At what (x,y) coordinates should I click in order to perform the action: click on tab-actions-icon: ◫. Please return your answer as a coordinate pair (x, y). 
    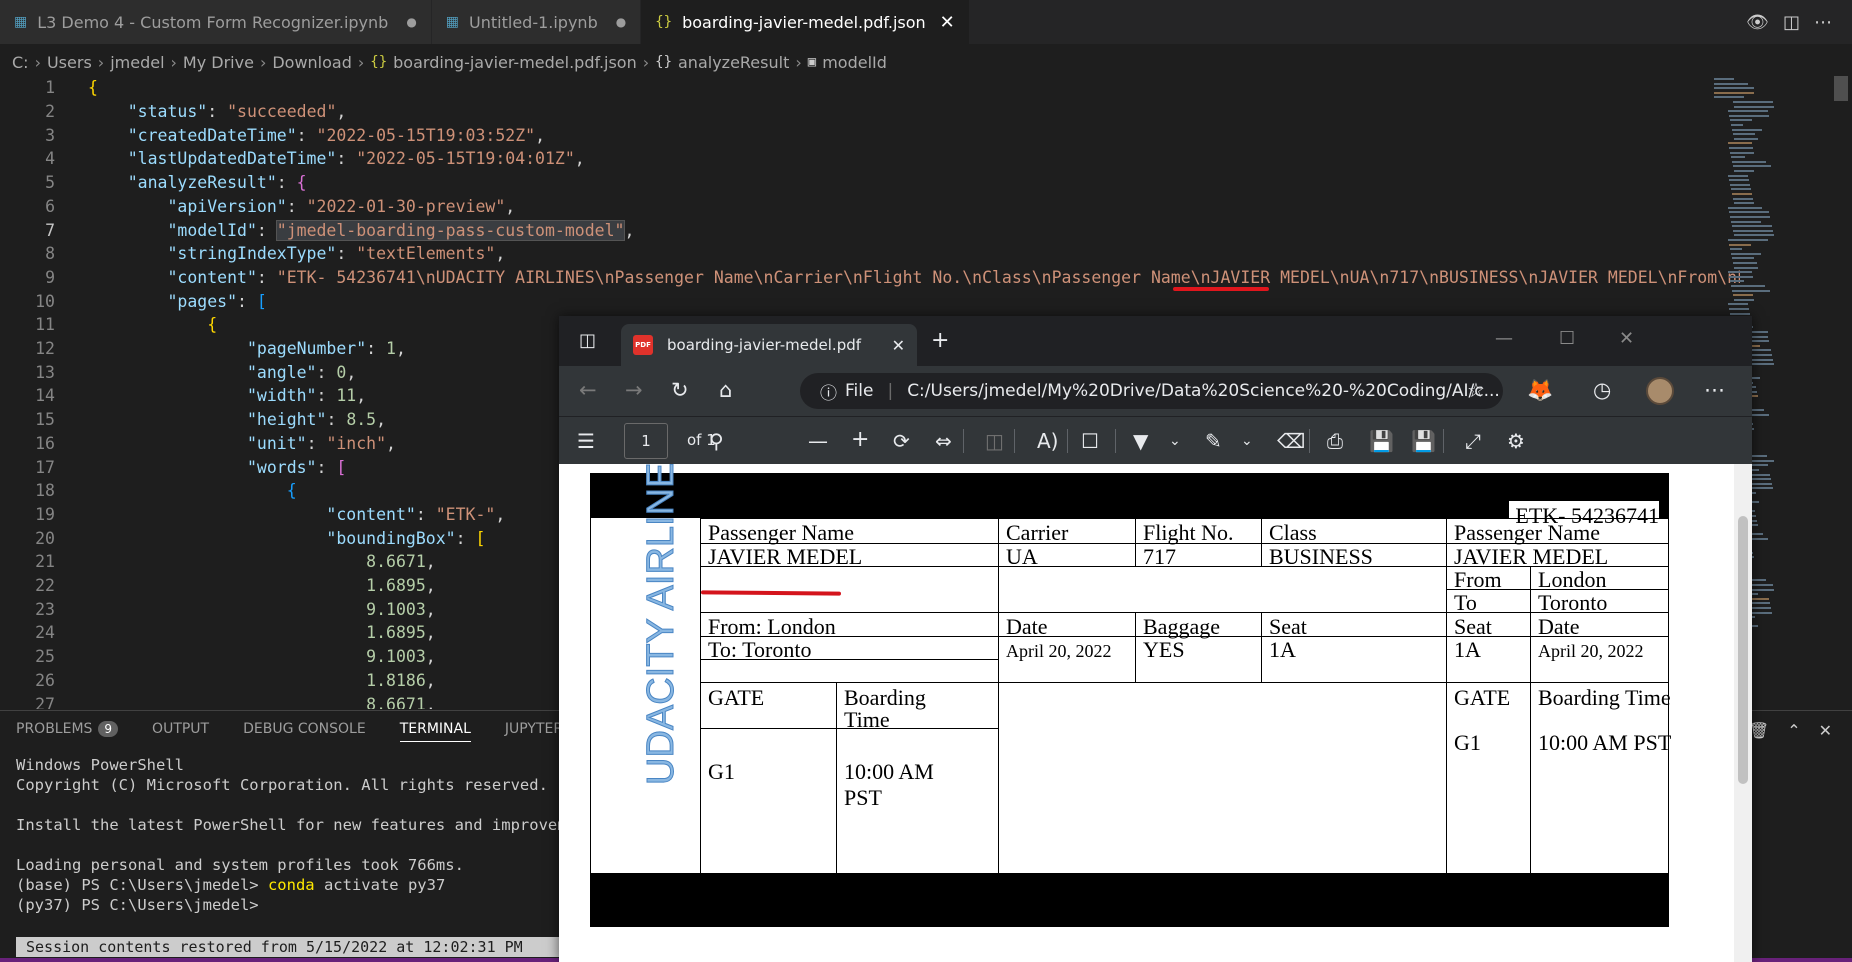
    Looking at the image, I should click on (587, 340).